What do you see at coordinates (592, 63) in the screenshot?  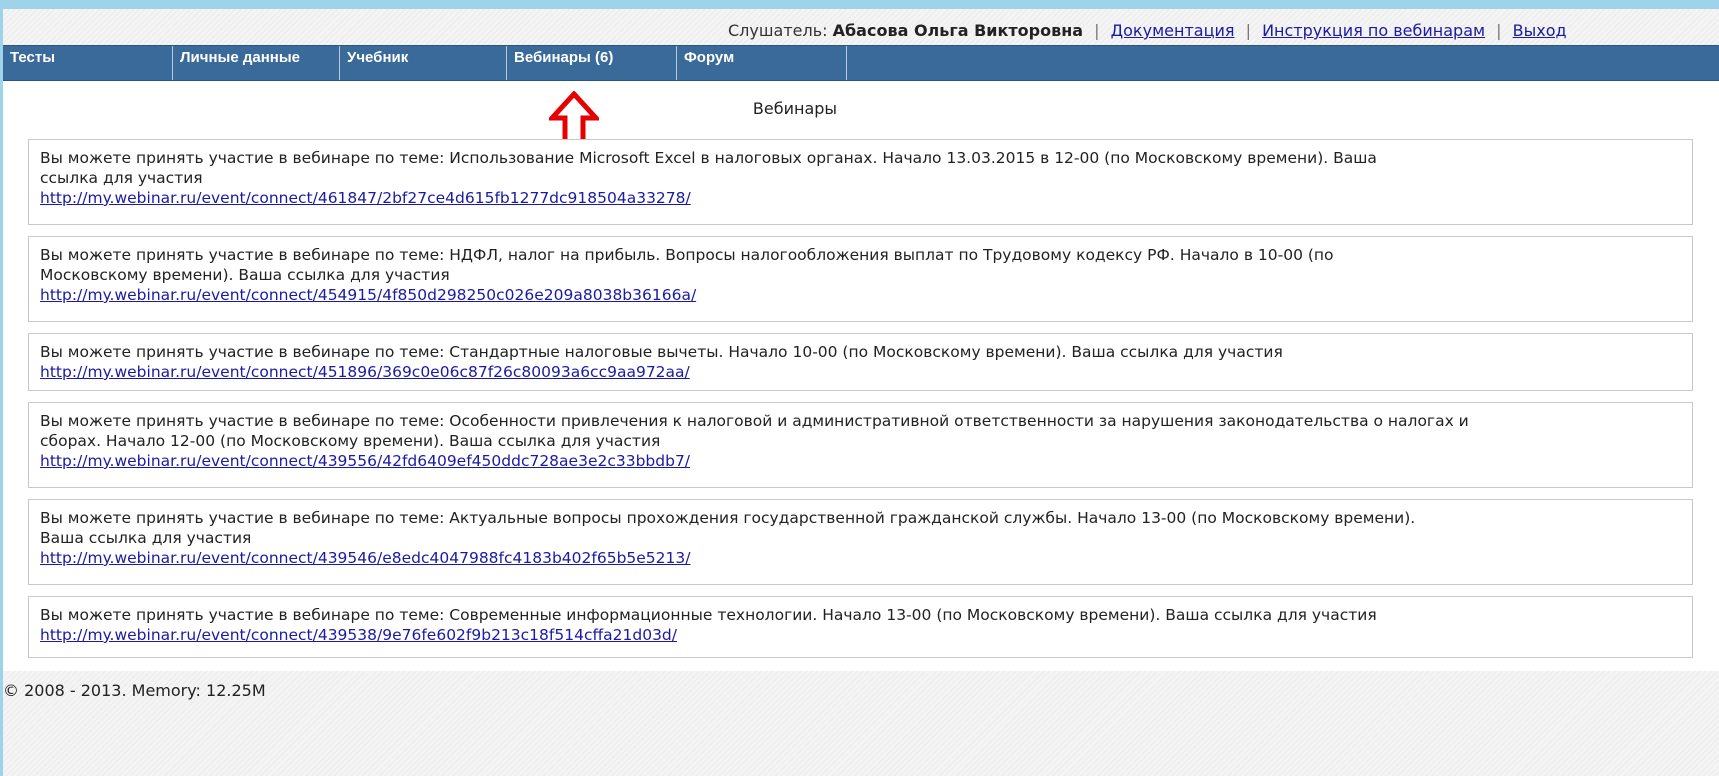 I see `tab-webinars: Вебинары (6)` at bounding box center [592, 63].